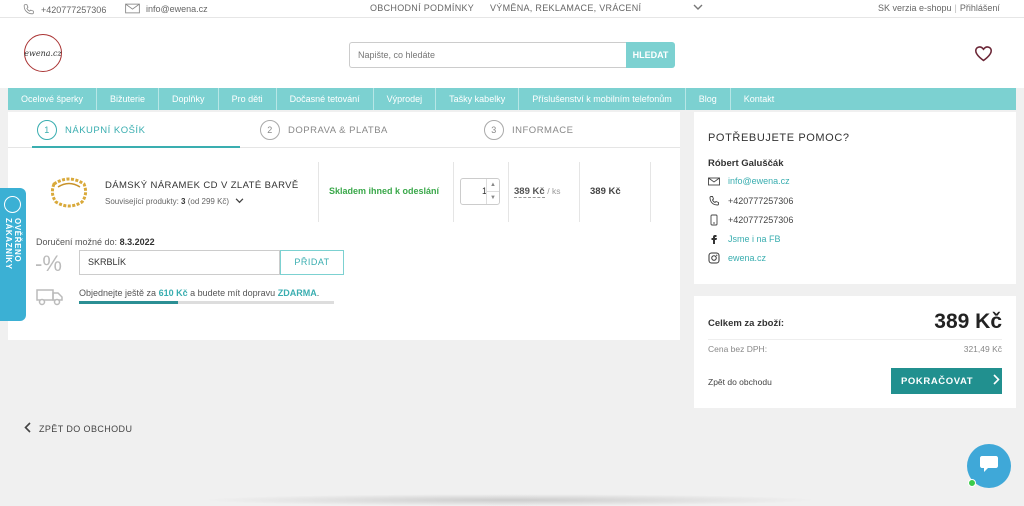 The height and width of the screenshot is (506, 1024). What do you see at coordinates (714, 181) in the screenshot?
I see `envelope-icon` at bounding box center [714, 181].